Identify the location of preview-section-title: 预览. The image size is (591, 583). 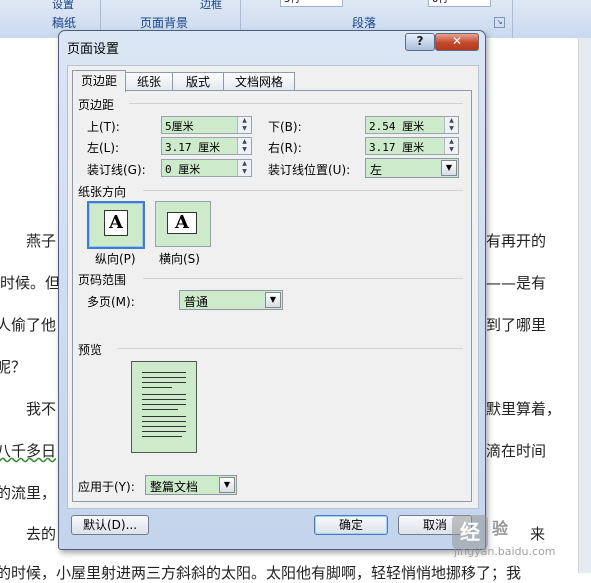
(90, 350).